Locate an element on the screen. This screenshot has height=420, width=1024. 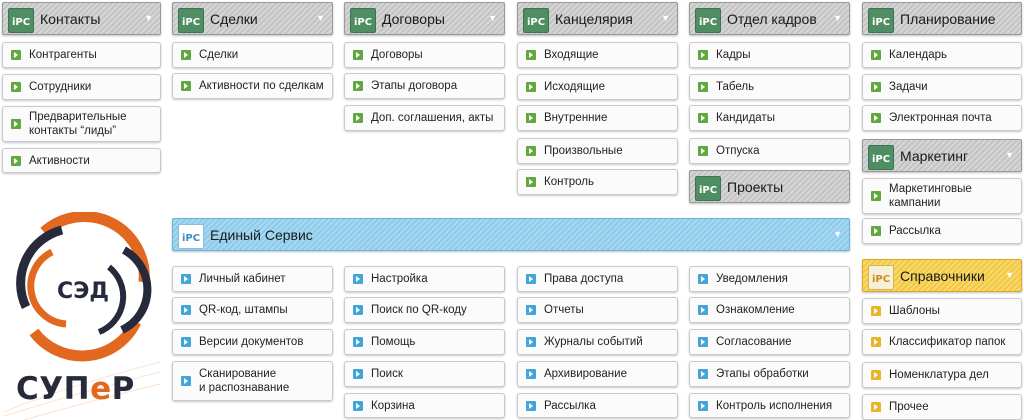
service-item: Права доступа is located at coordinates (597, 279).